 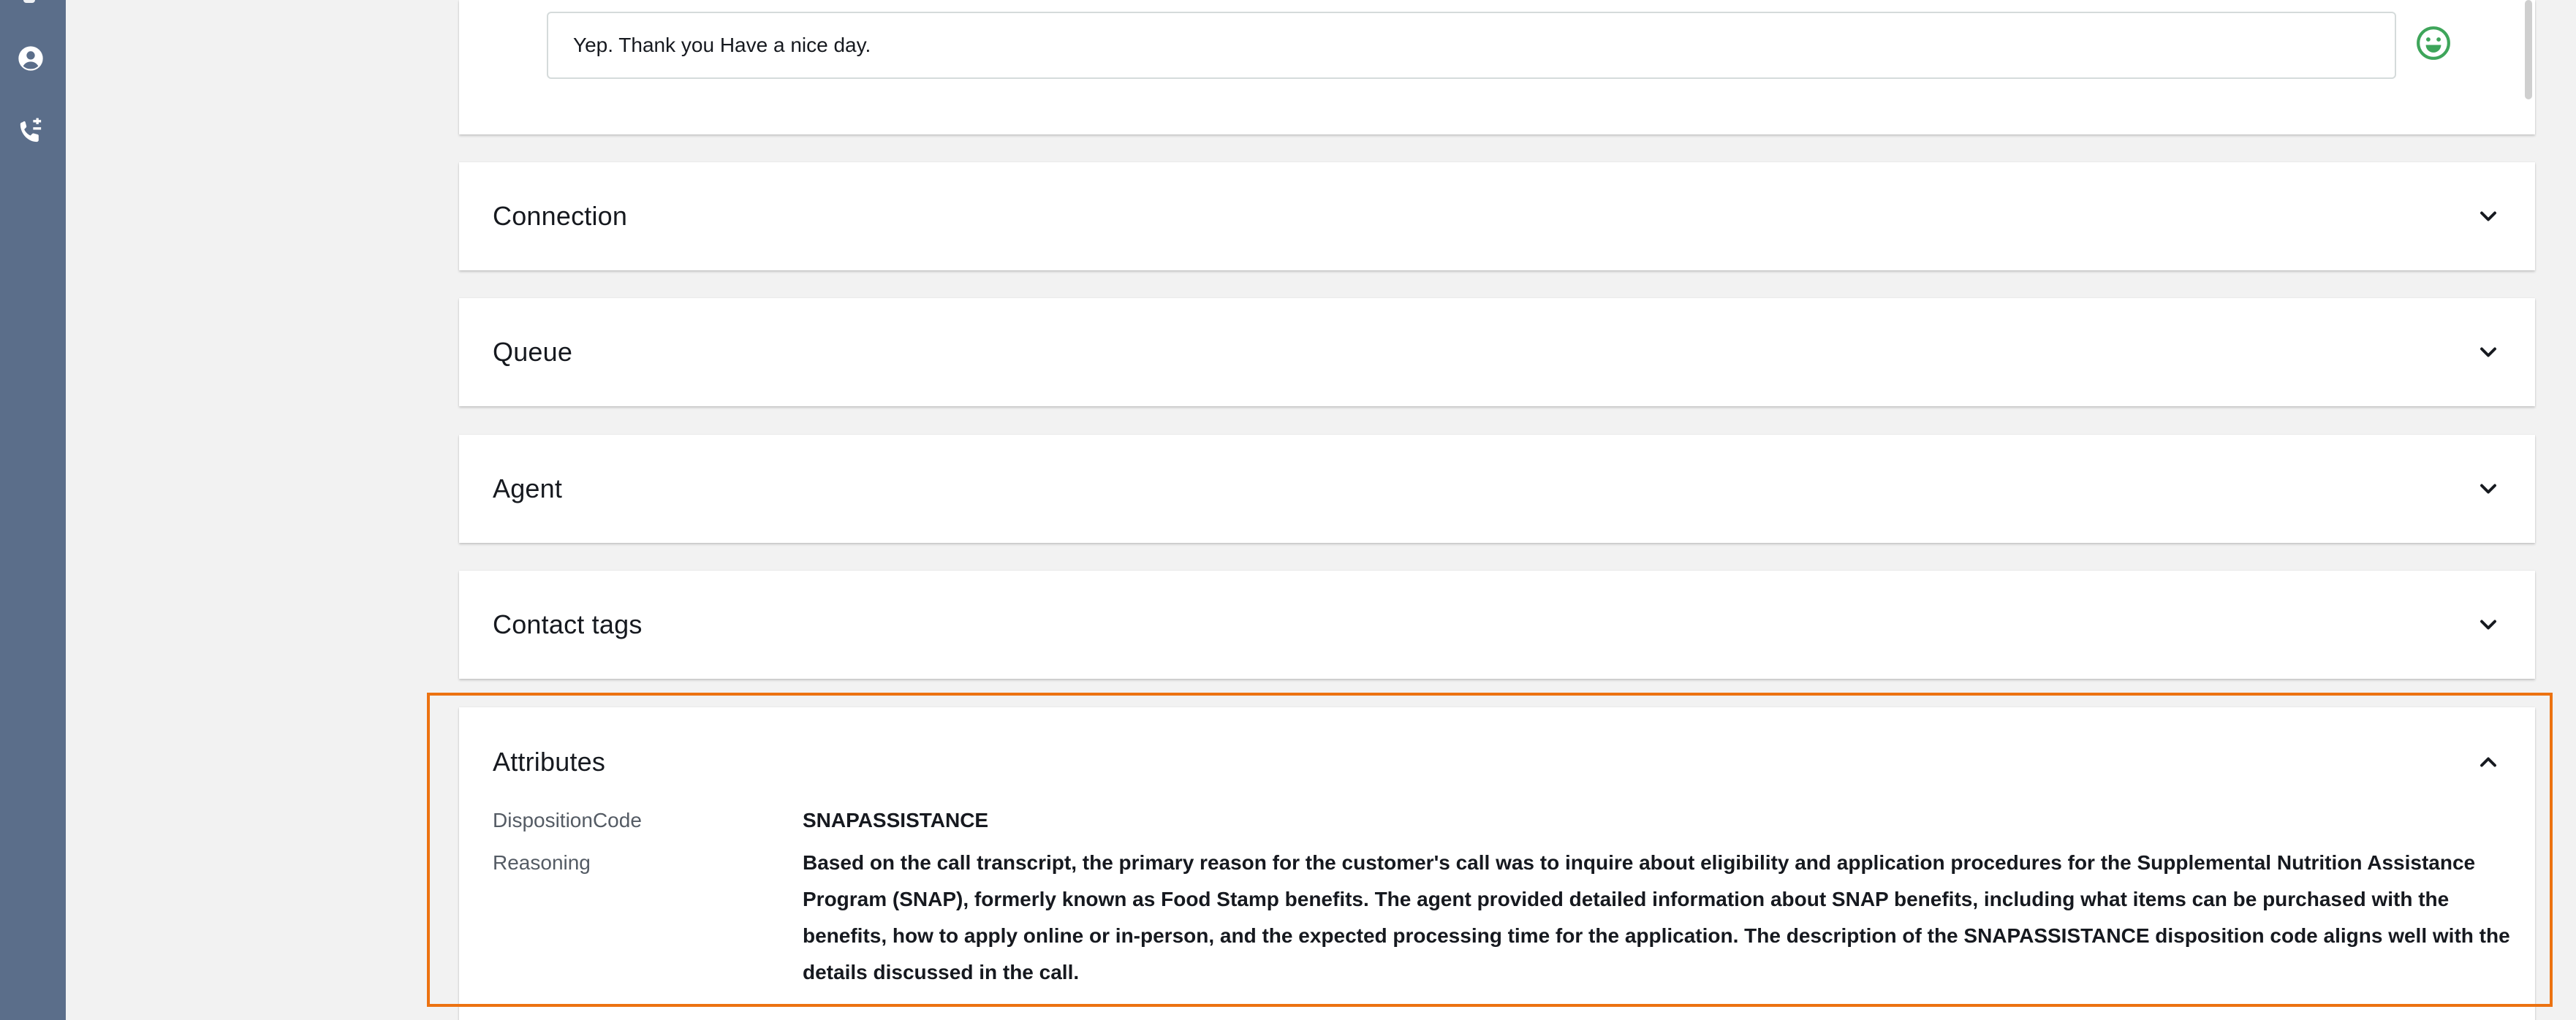 I want to click on transcript-panel: Yep. Thank you Have a nice day., so click(x=1497, y=67).